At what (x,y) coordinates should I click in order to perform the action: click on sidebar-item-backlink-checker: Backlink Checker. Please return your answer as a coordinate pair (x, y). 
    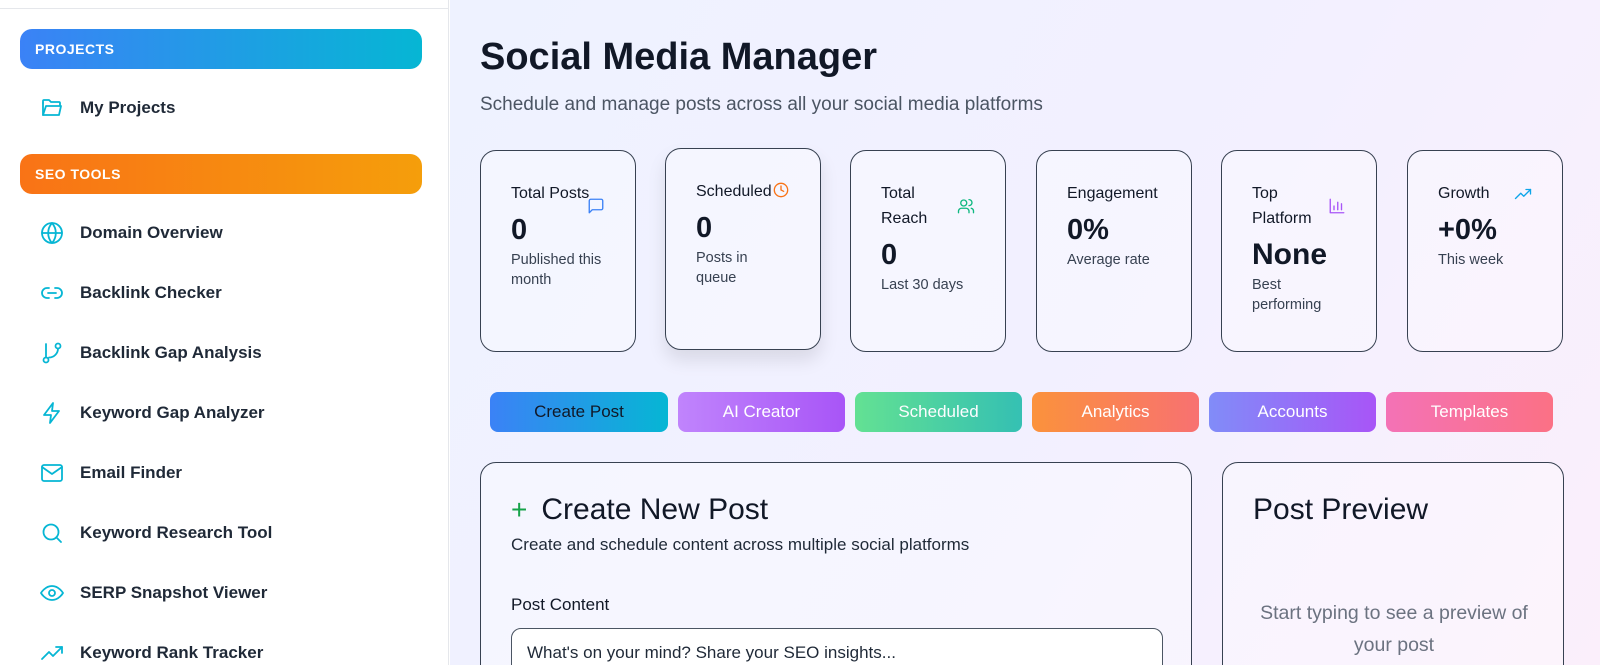
    Looking at the image, I should click on (131, 293).